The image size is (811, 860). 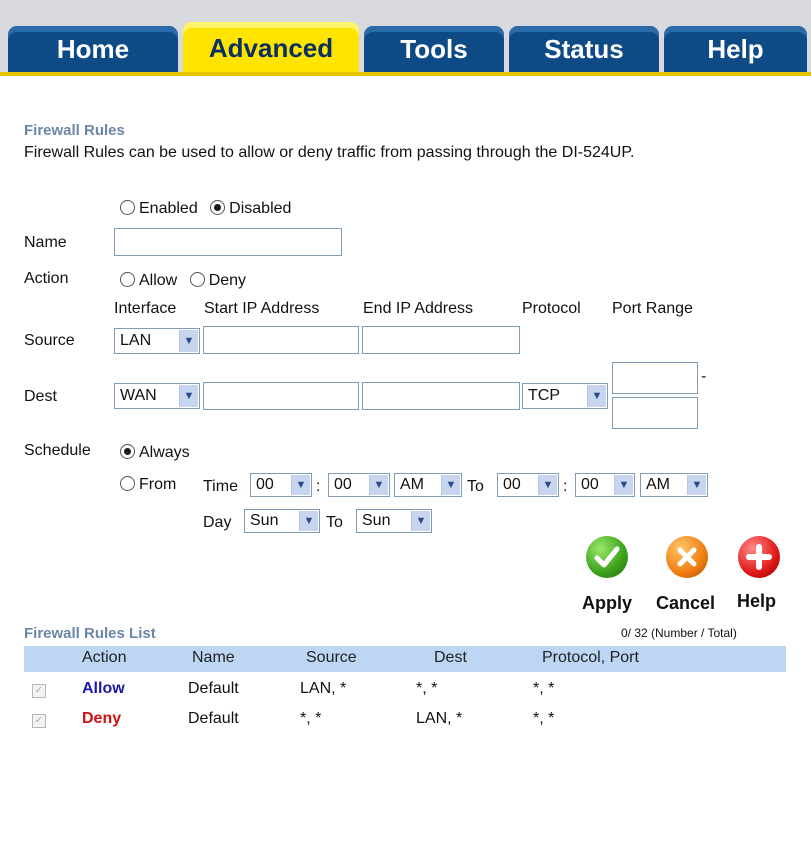 What do you see at coordinates (46, 278) in the screenshot?
I see `action-label: Action` at bounding box center [46, 278].